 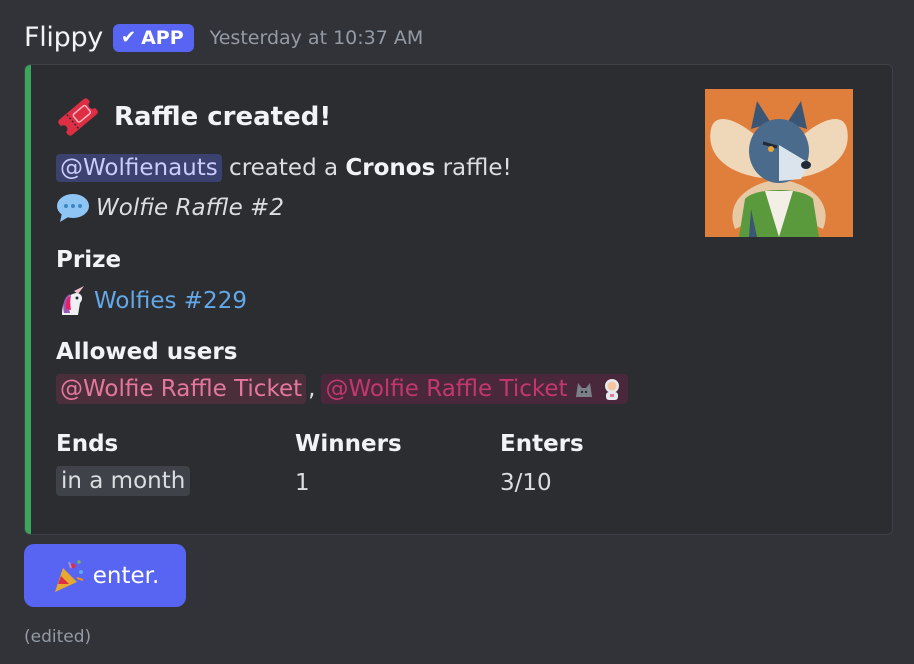 I want to click on ticket-icon, so click(x=78, y=117).